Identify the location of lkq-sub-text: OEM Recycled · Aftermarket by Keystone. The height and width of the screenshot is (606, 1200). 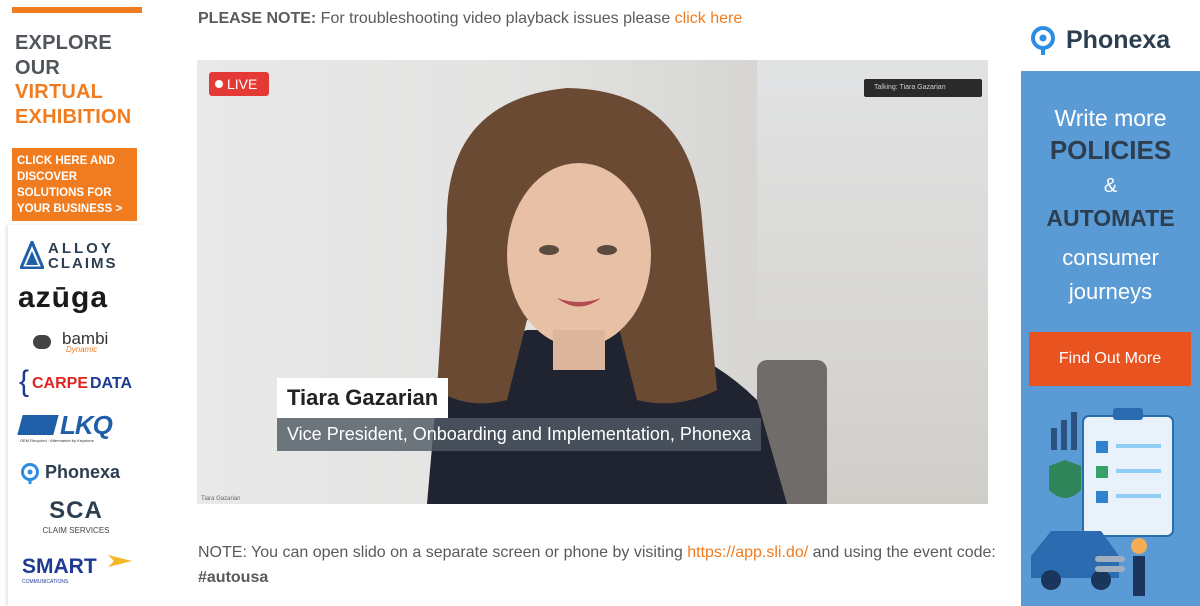
(57, 440).